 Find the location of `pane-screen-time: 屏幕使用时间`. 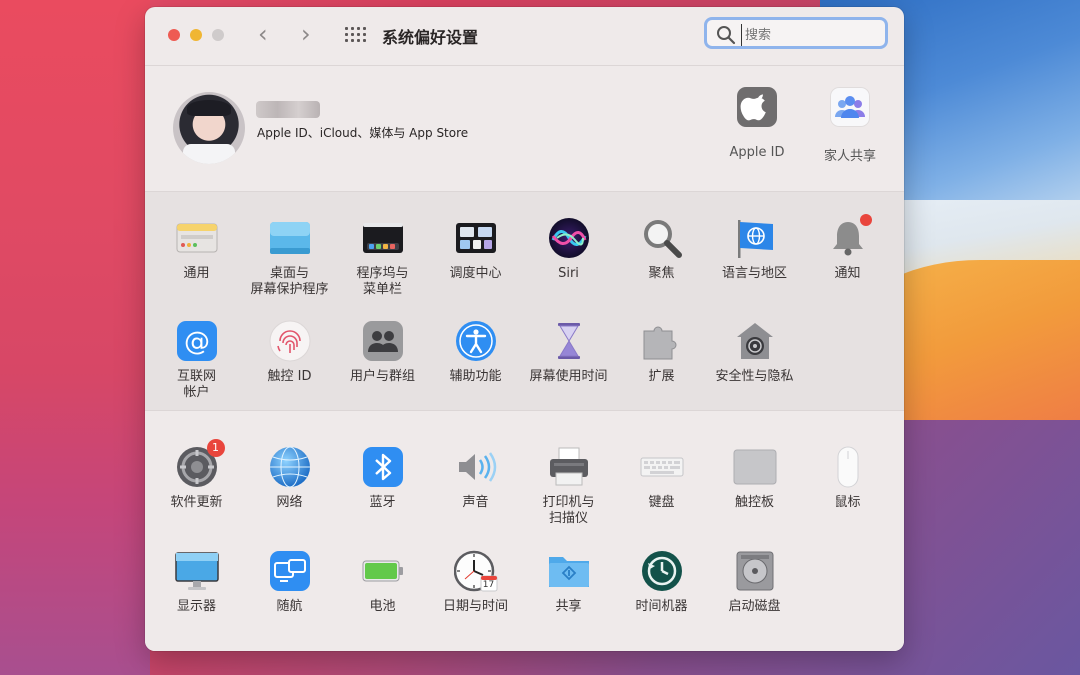

pane-screen-time: 屏幕使用时间 is located at coordinates (568, 352).